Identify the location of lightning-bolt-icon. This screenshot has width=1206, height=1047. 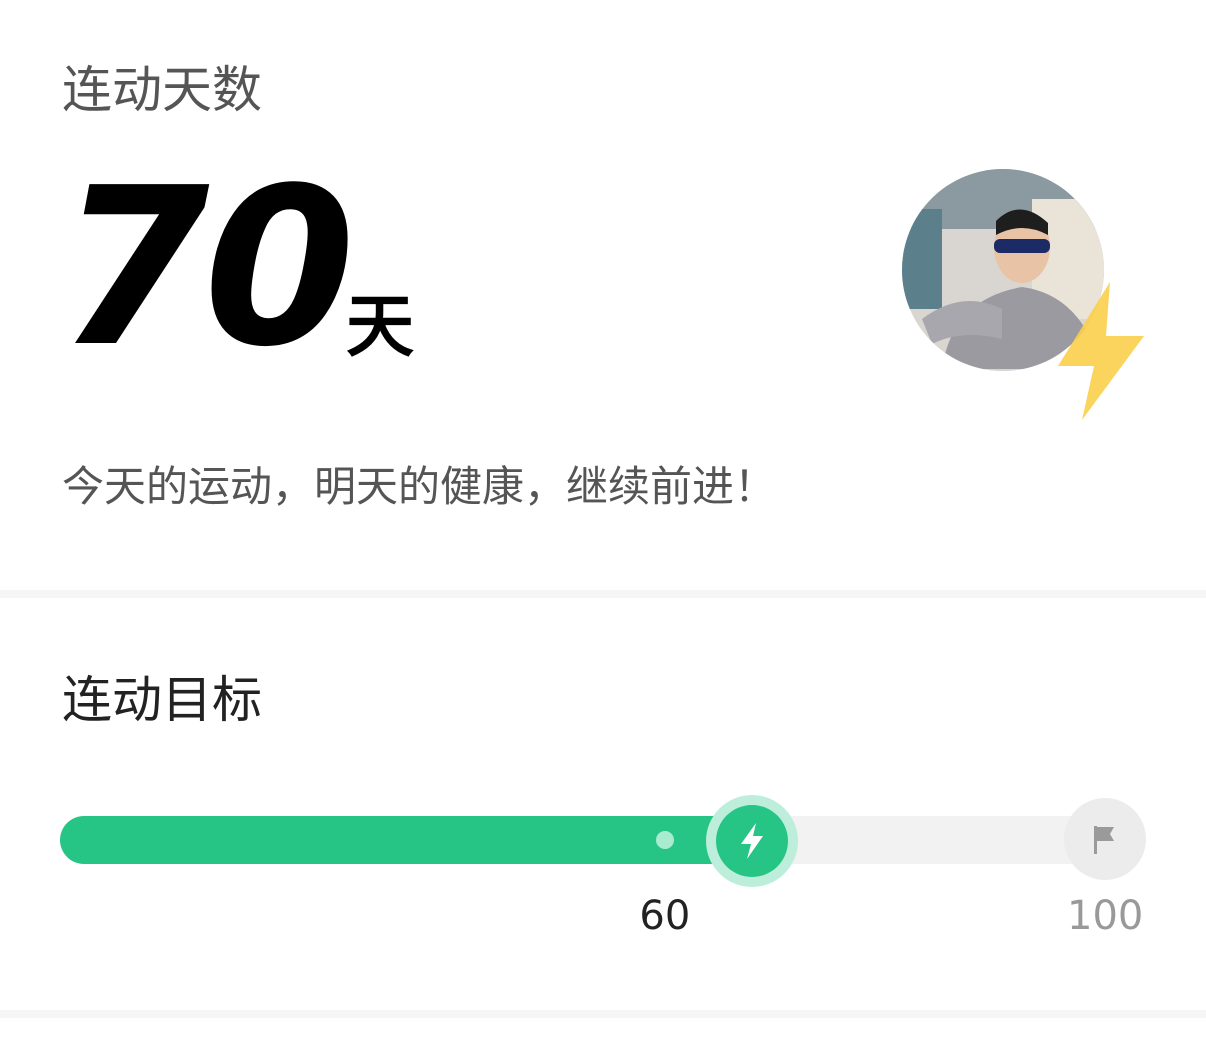
(751, 841).